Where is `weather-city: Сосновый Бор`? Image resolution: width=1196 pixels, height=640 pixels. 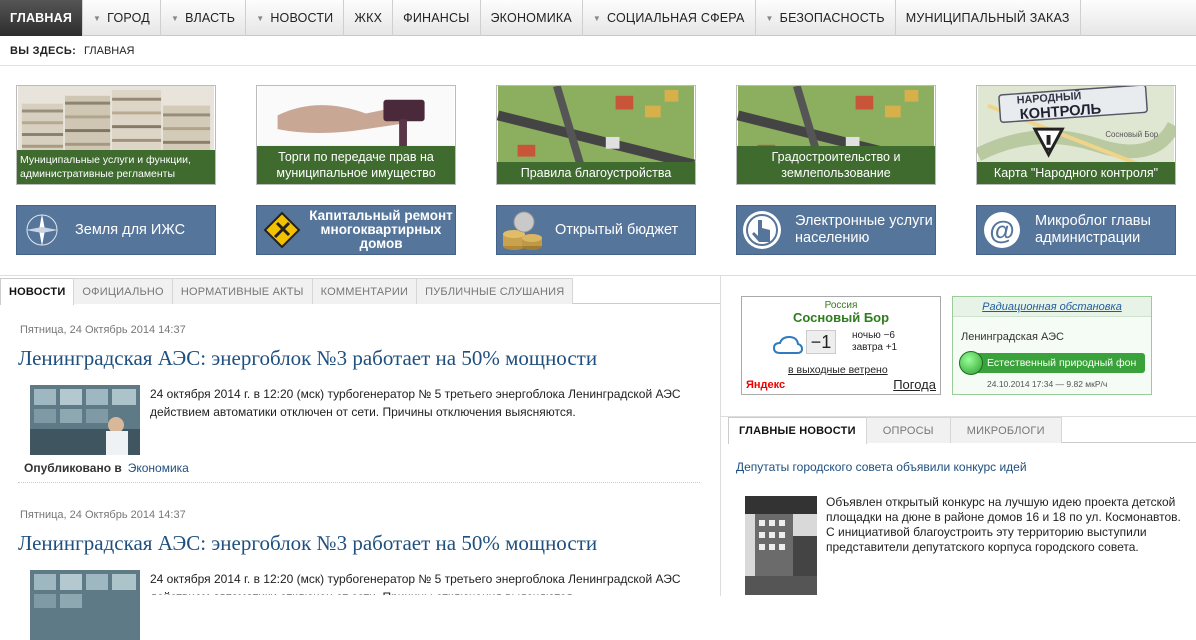
weather-city: Сосновый Бор is located at coordinates (841, 317).